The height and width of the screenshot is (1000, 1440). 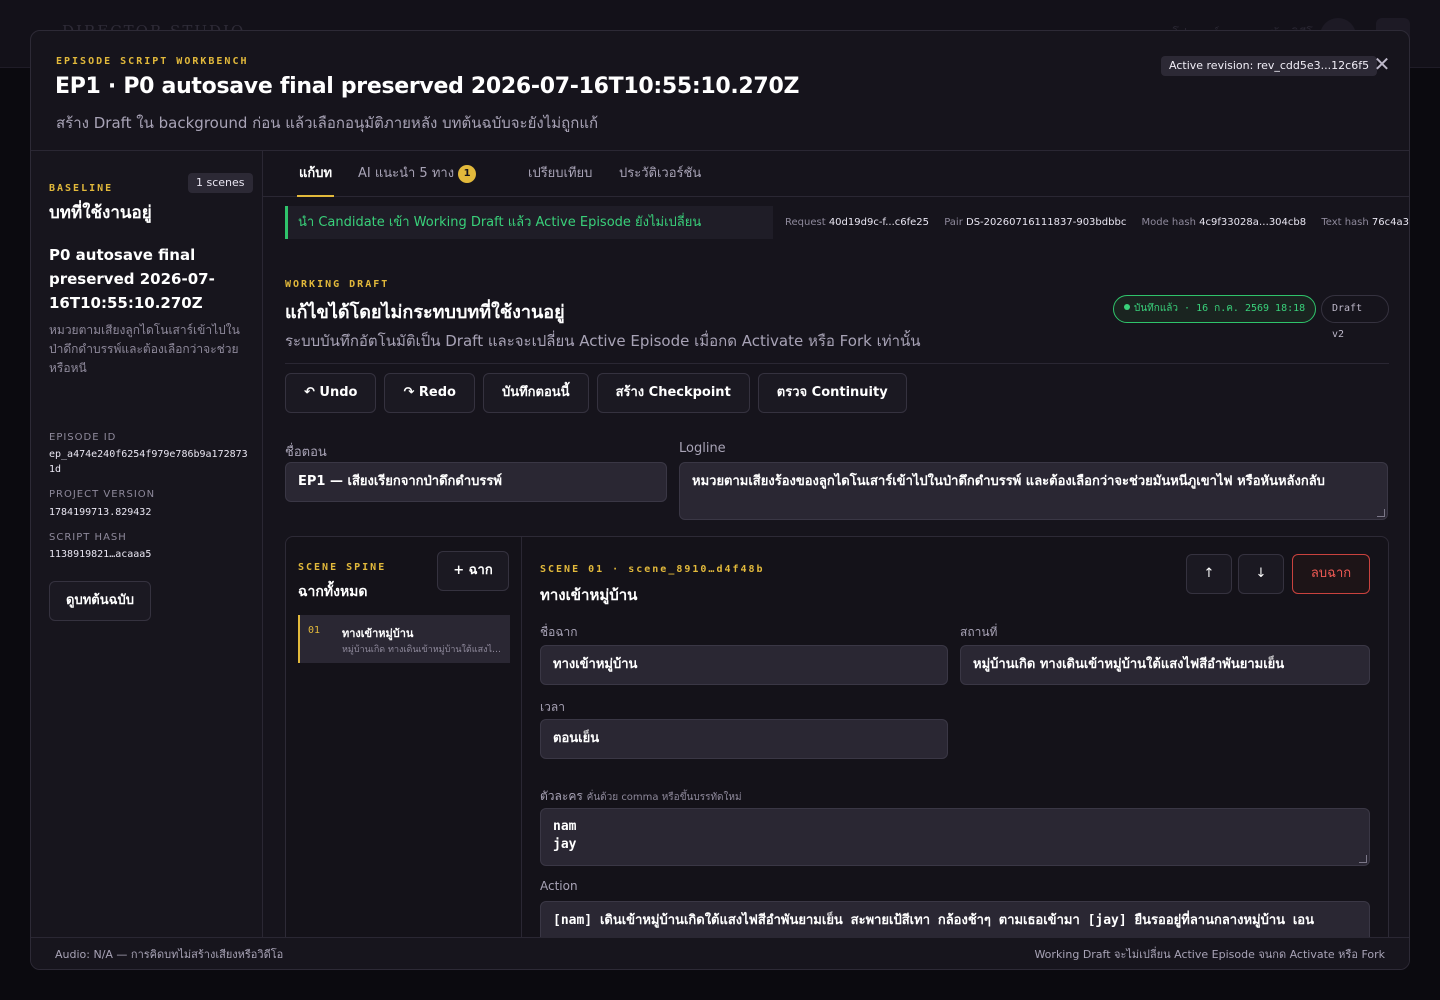 What do you see at coordinates (148, 462) in the screenshot?
I see `episode-id: ep_a474e240f6254f979e786b9a1728731d` at bounding box center [148, 462].